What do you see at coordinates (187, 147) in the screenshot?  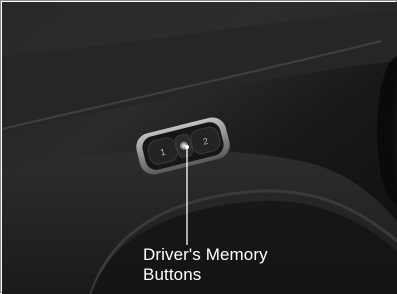 I see `callout-dot` at bounding box center [187, 147].